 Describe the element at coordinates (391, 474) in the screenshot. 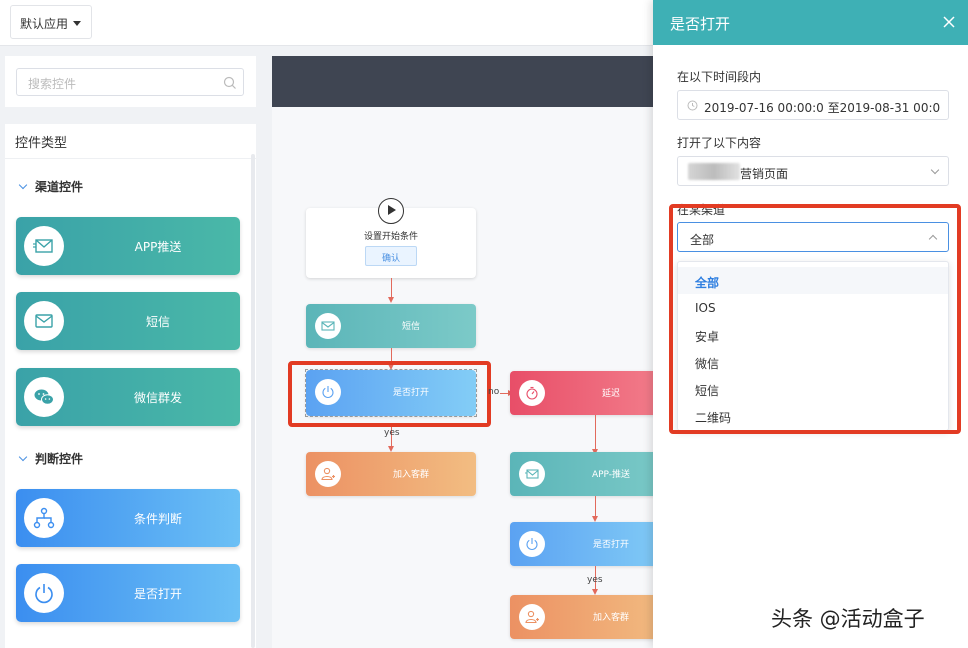

I see `node-add-group: 加入客群` at that location.